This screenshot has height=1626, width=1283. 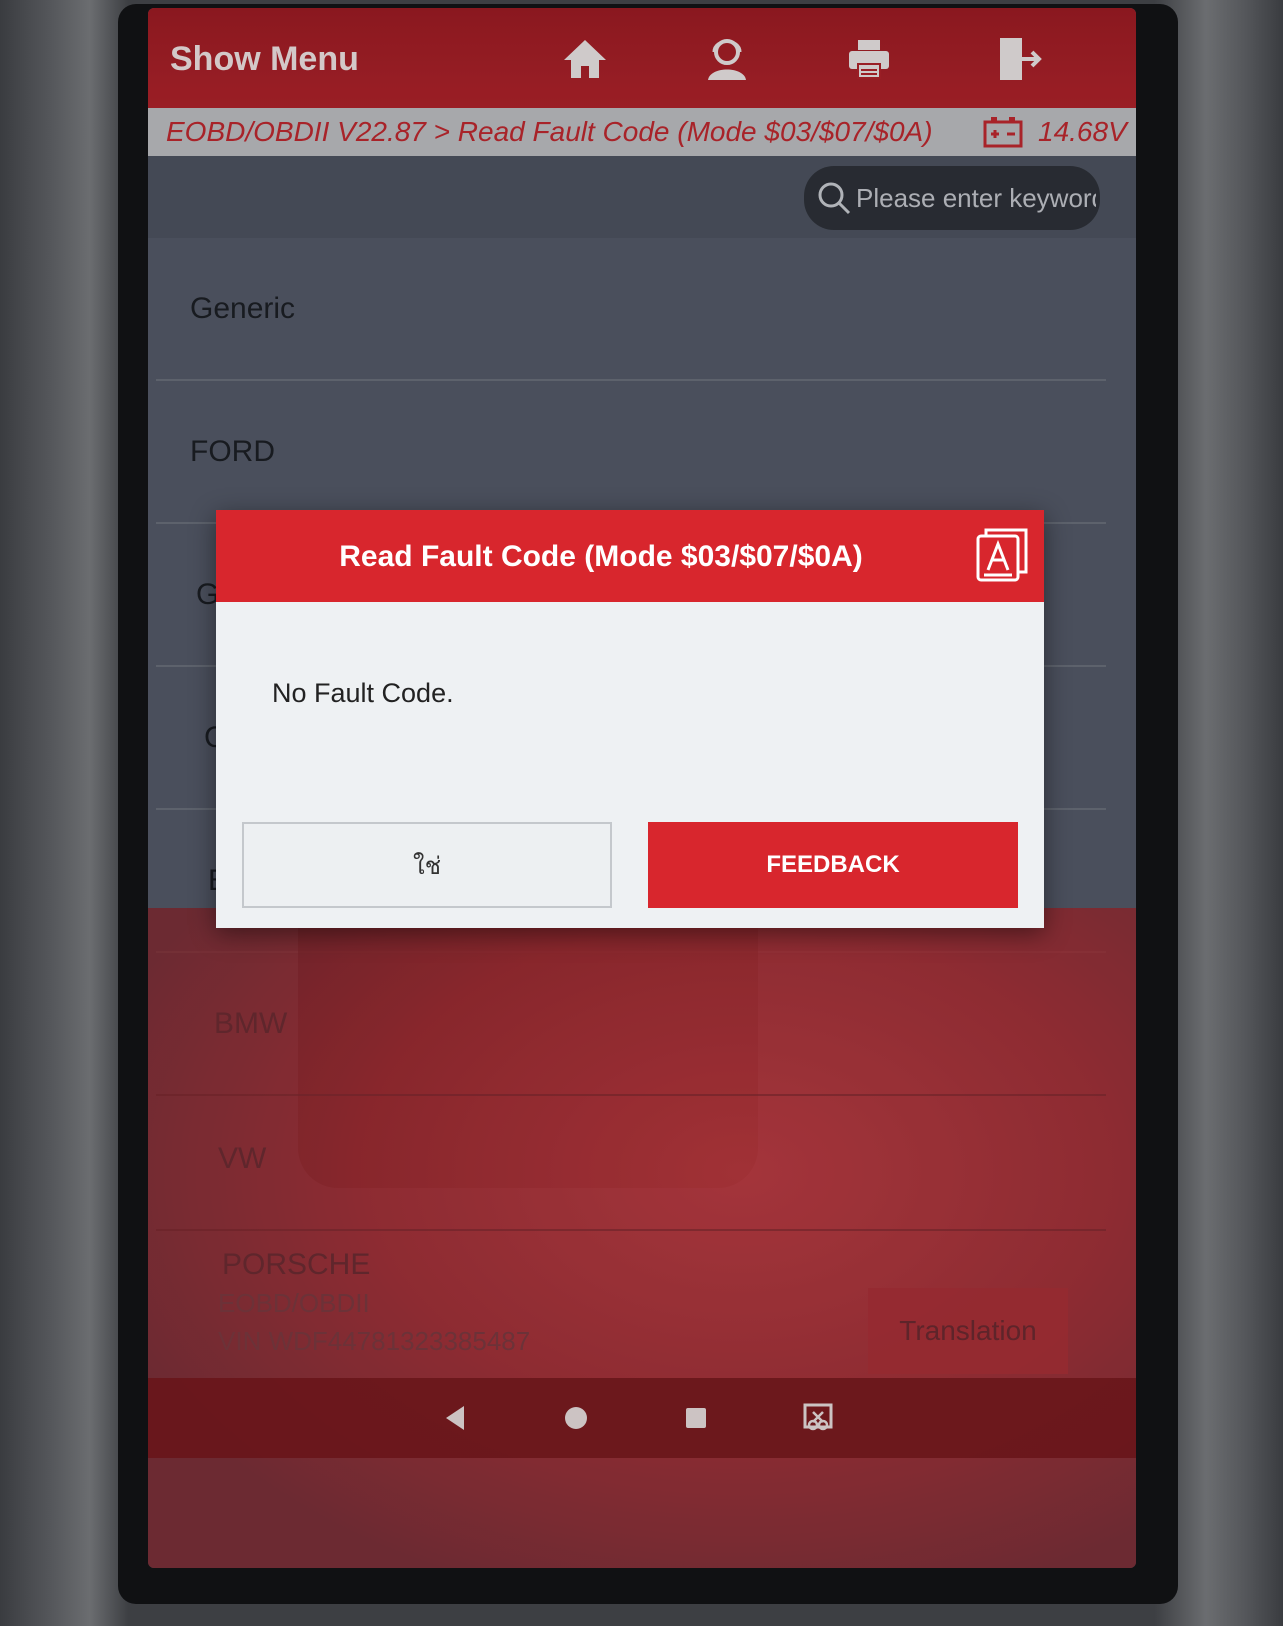 I want to click on user-support-icon, so click(x=727, y=59).